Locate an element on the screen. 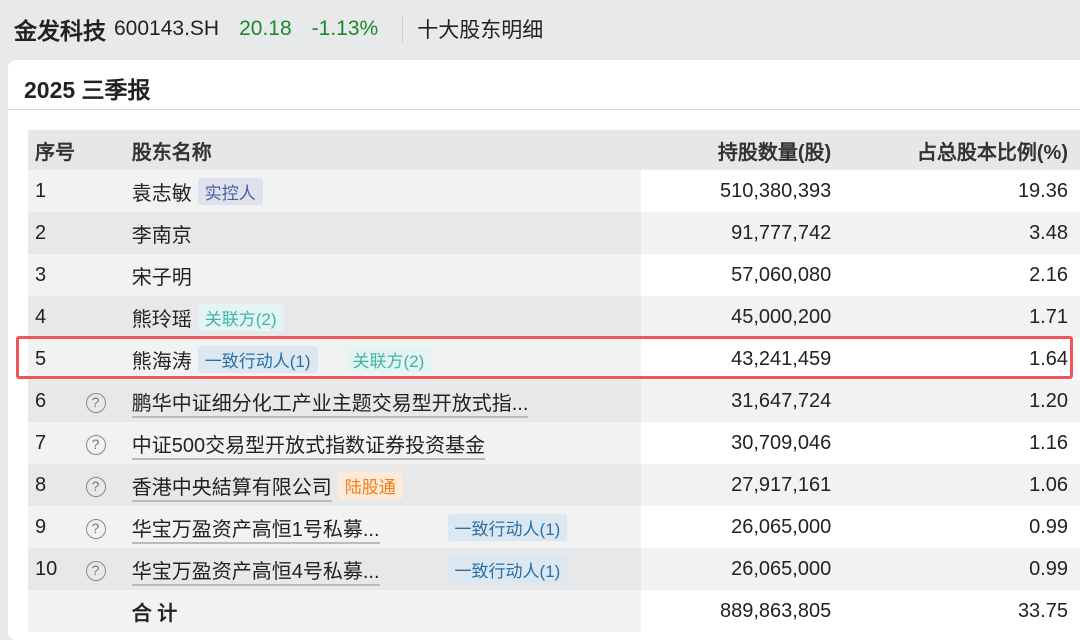 The height and width of the screenshot is (640, 1080). row-no: 8 is located at coordinates (57, 485).